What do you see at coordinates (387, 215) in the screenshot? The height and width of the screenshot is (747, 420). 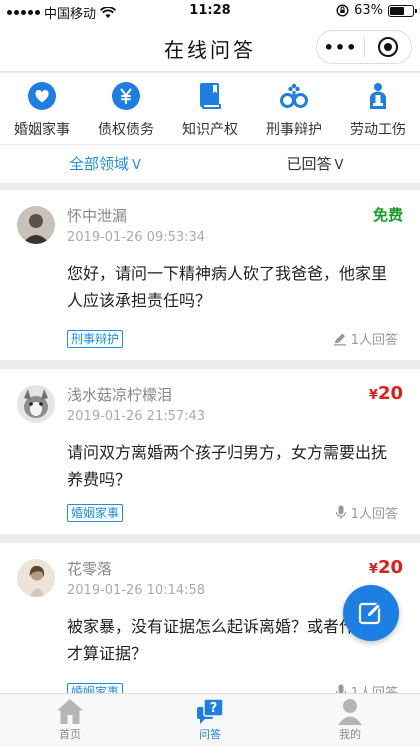 I see `price-label: 免费` at bounding box center [387, 215].